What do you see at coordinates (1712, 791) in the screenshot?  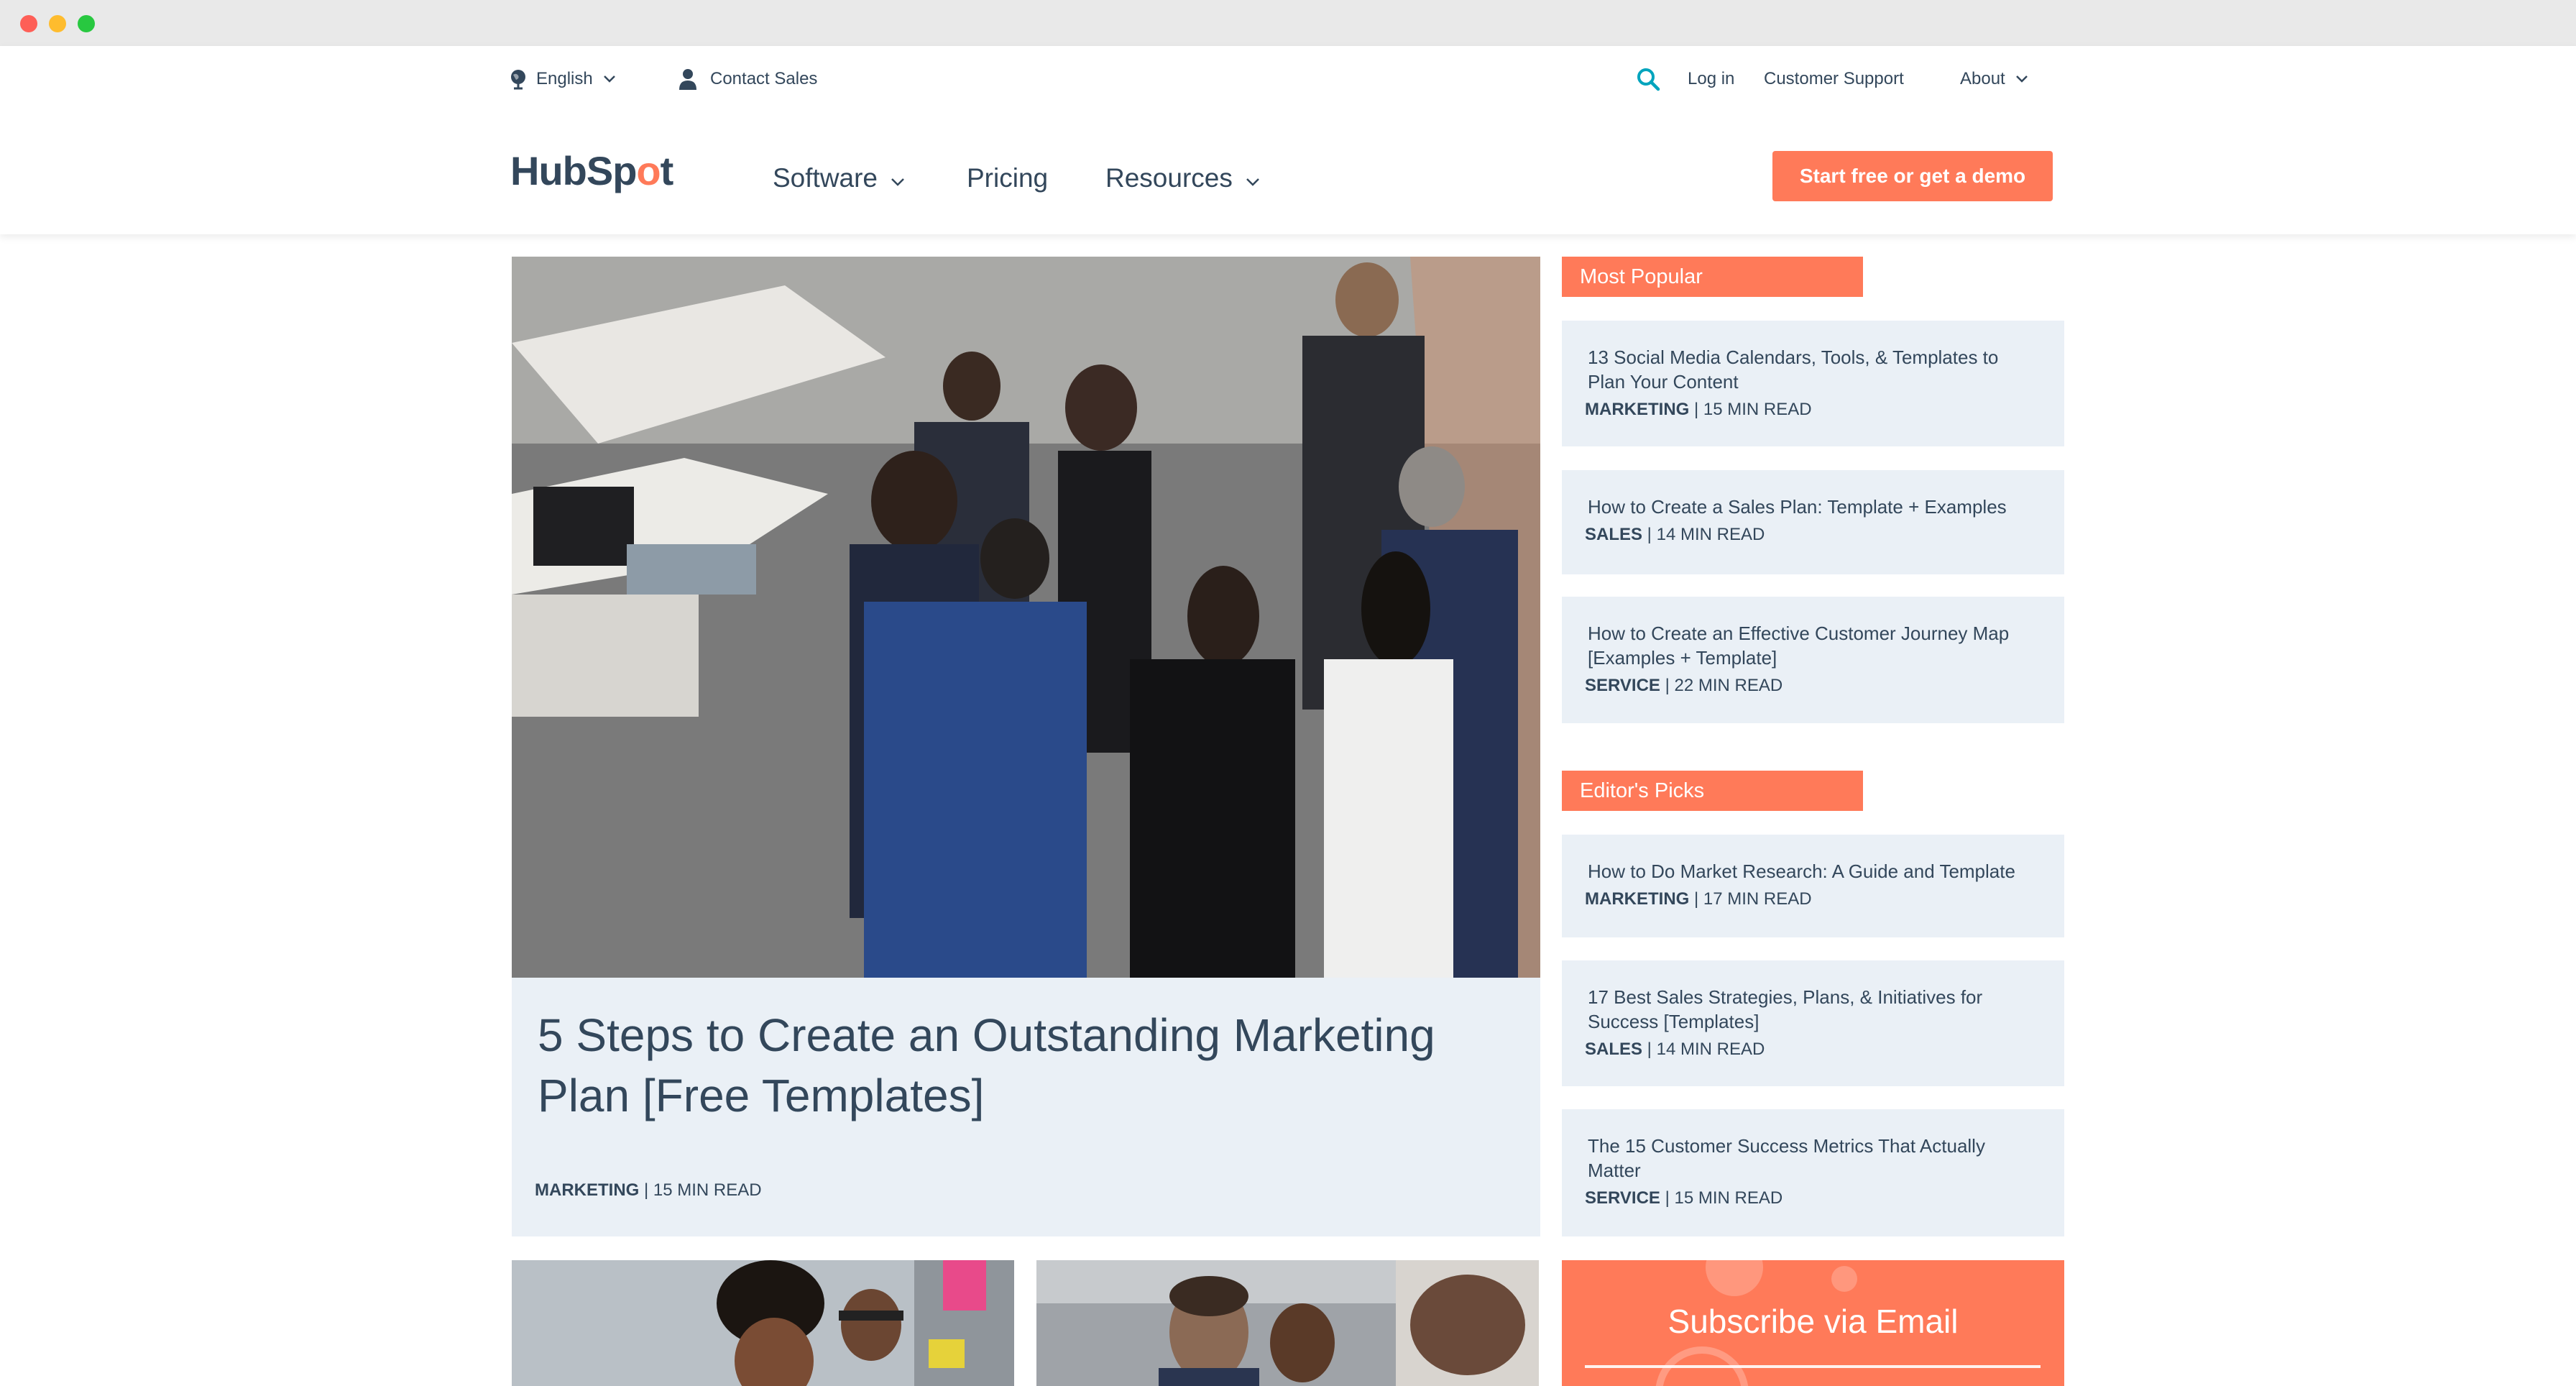 I see `editors-picks-label: Editor's Picks` at bounding box center [1712, 791].